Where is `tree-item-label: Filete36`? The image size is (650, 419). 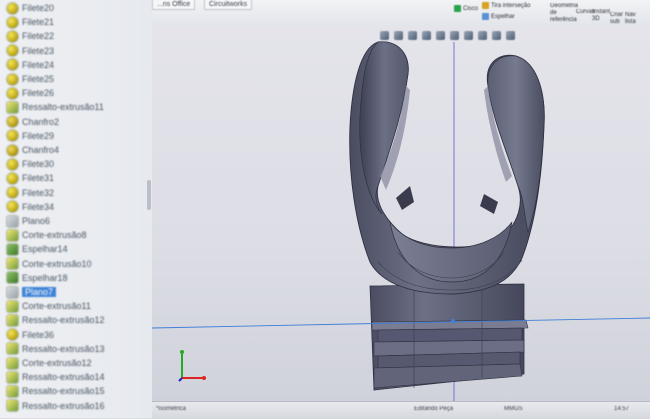
tree-item-label: Filete36 is located at coordinates (38, 334).